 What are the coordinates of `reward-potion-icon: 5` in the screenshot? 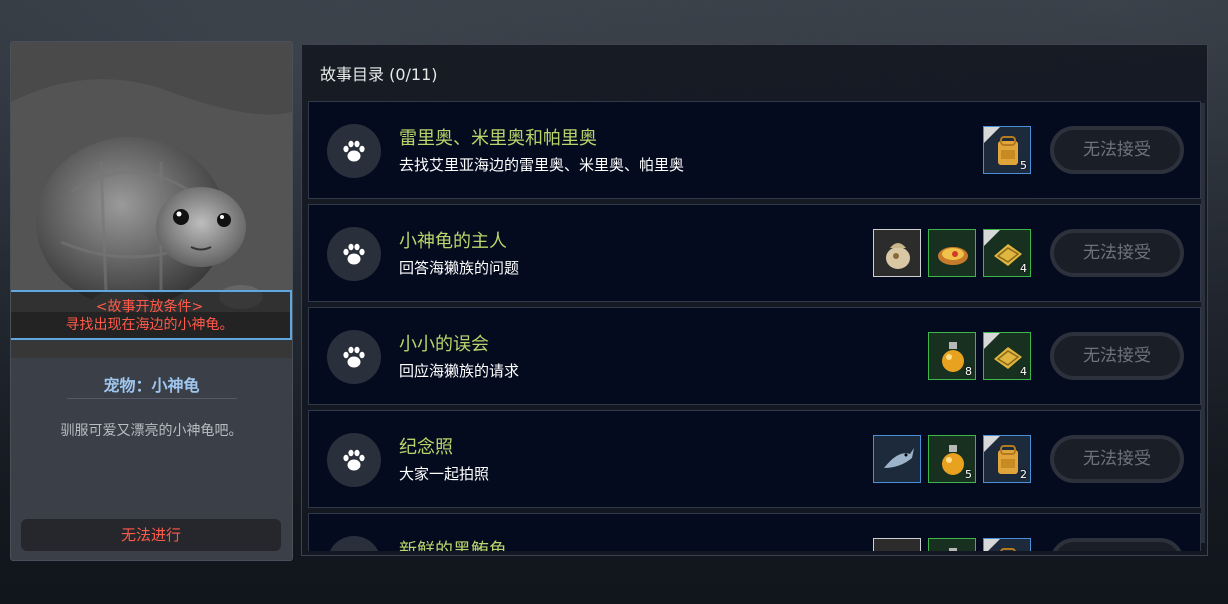 It's located at (952, 459).